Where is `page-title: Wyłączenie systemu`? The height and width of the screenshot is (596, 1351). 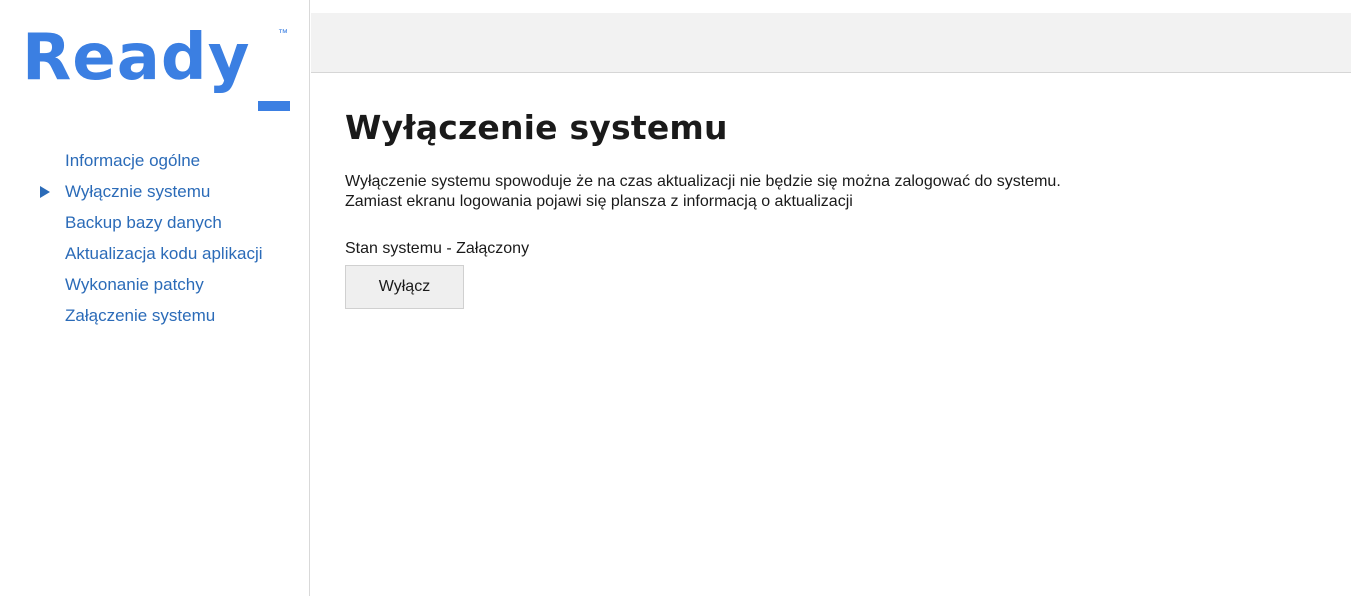
page-title: Wyłączenie systemu is located at coordinates (536, 127).